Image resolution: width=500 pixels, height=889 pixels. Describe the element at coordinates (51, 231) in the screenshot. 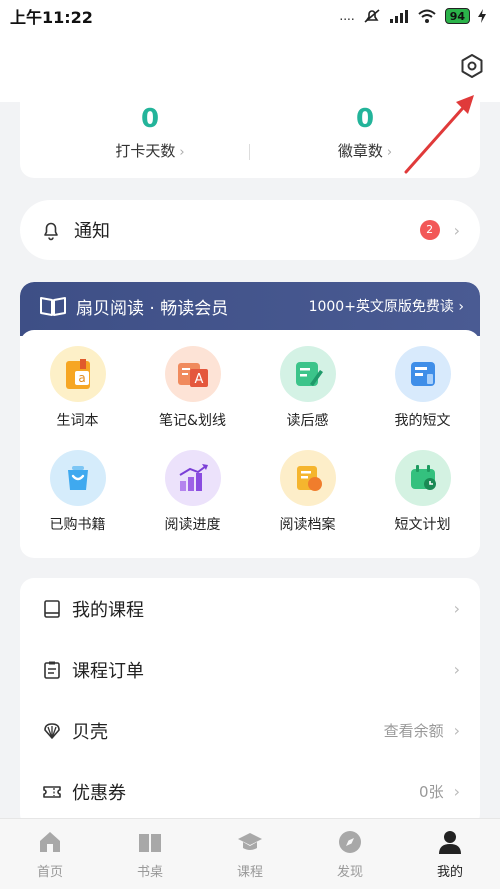

I see `bell-icon` at that location.